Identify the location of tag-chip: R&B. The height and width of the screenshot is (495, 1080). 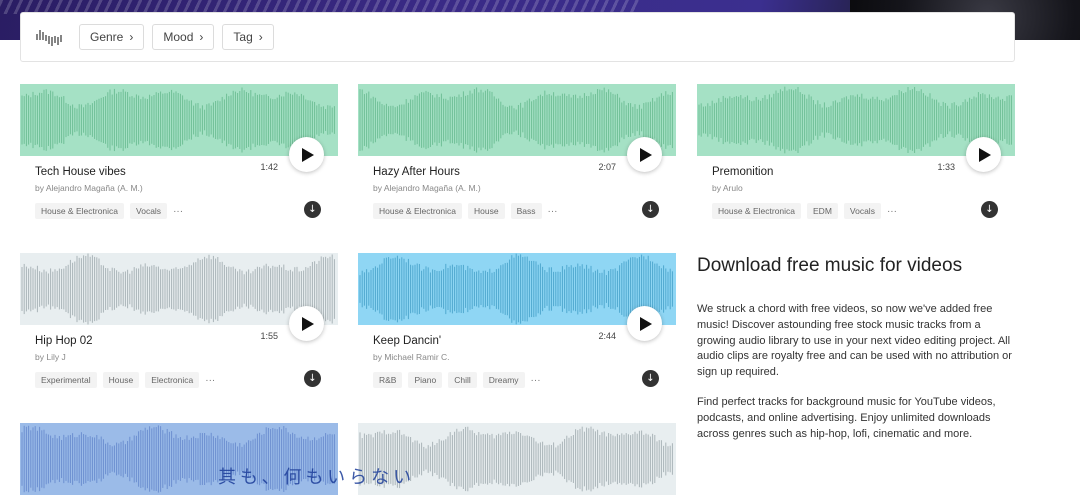
(388, 380).